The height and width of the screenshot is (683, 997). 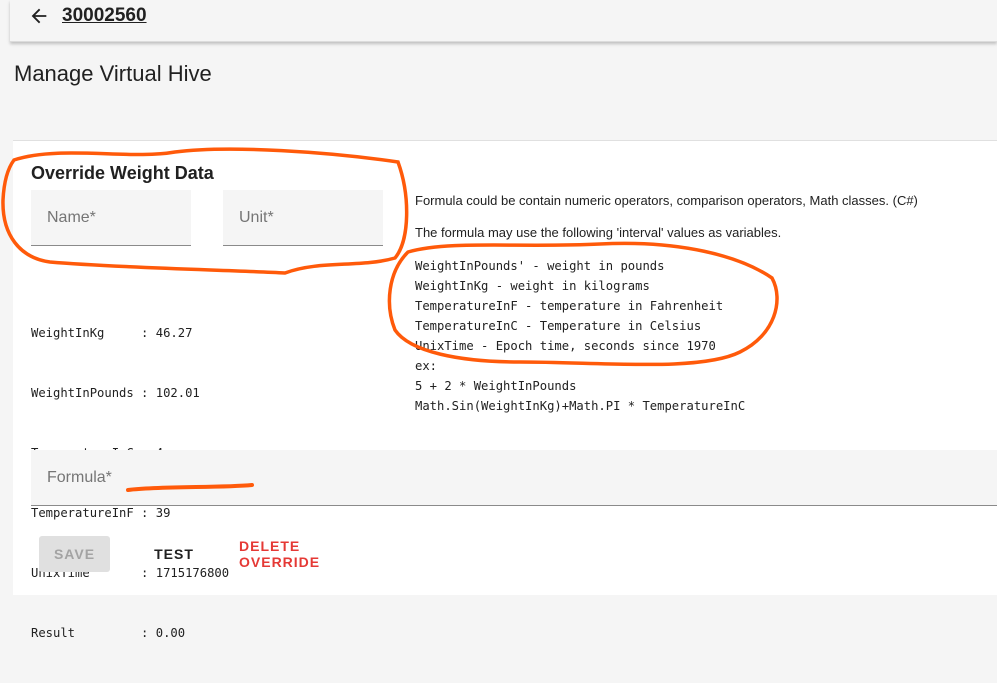 What do you see at coordinates (540, 266) in the screenshot?
I see `help-code-line: WeightInPounds' - weight in pounds` at bounding box center [540, 266].